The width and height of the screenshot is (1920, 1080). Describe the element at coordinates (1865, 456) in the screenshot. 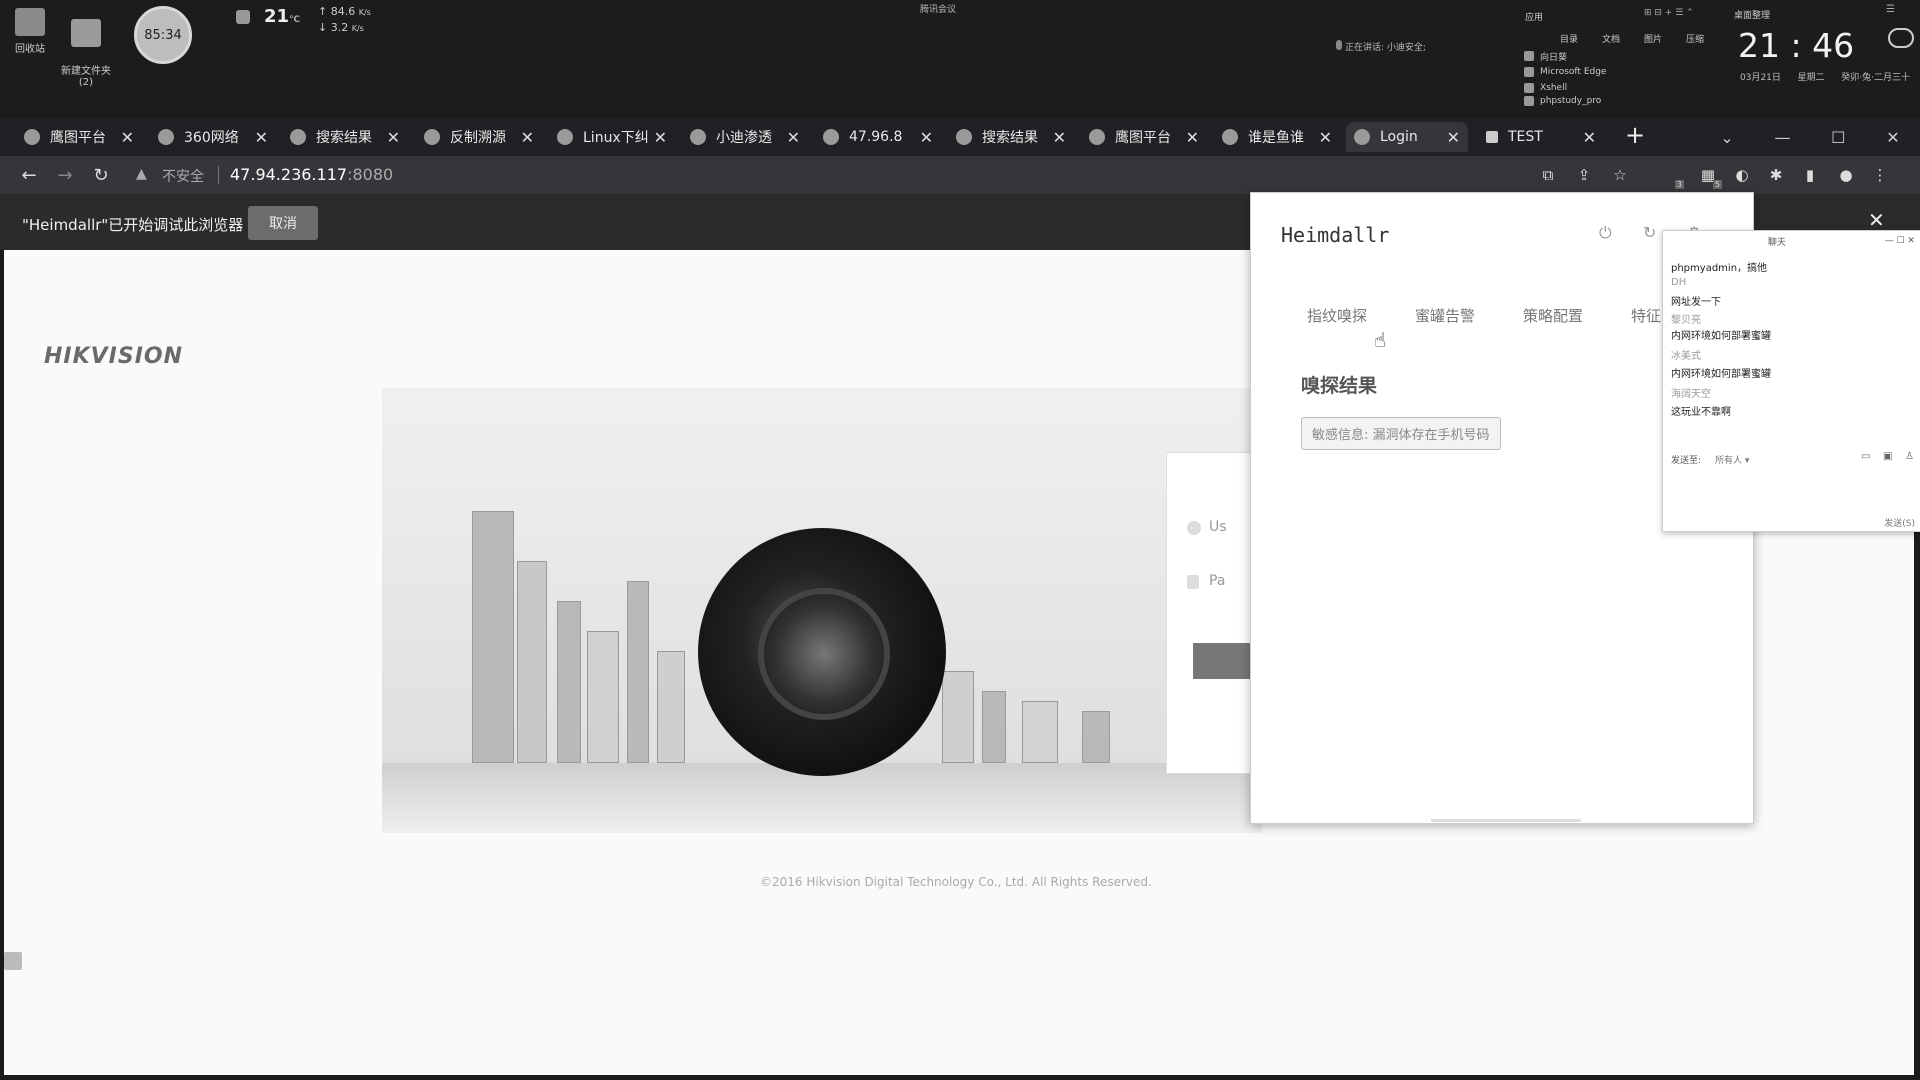

I see `folder-icon: ▭` at that location.